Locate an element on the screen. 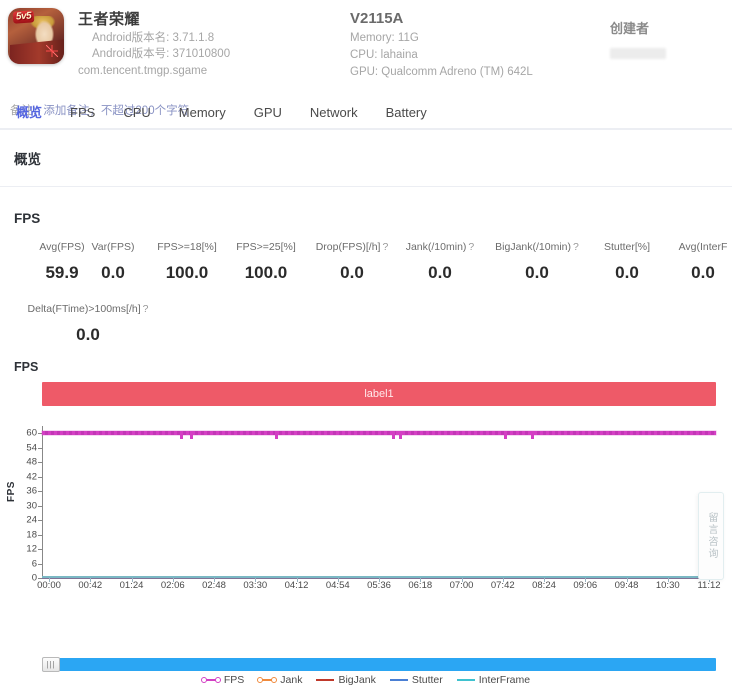 This screenshot has width=732, height=688. metric-label: Var(FPS) is located at coordinates (113, 247).